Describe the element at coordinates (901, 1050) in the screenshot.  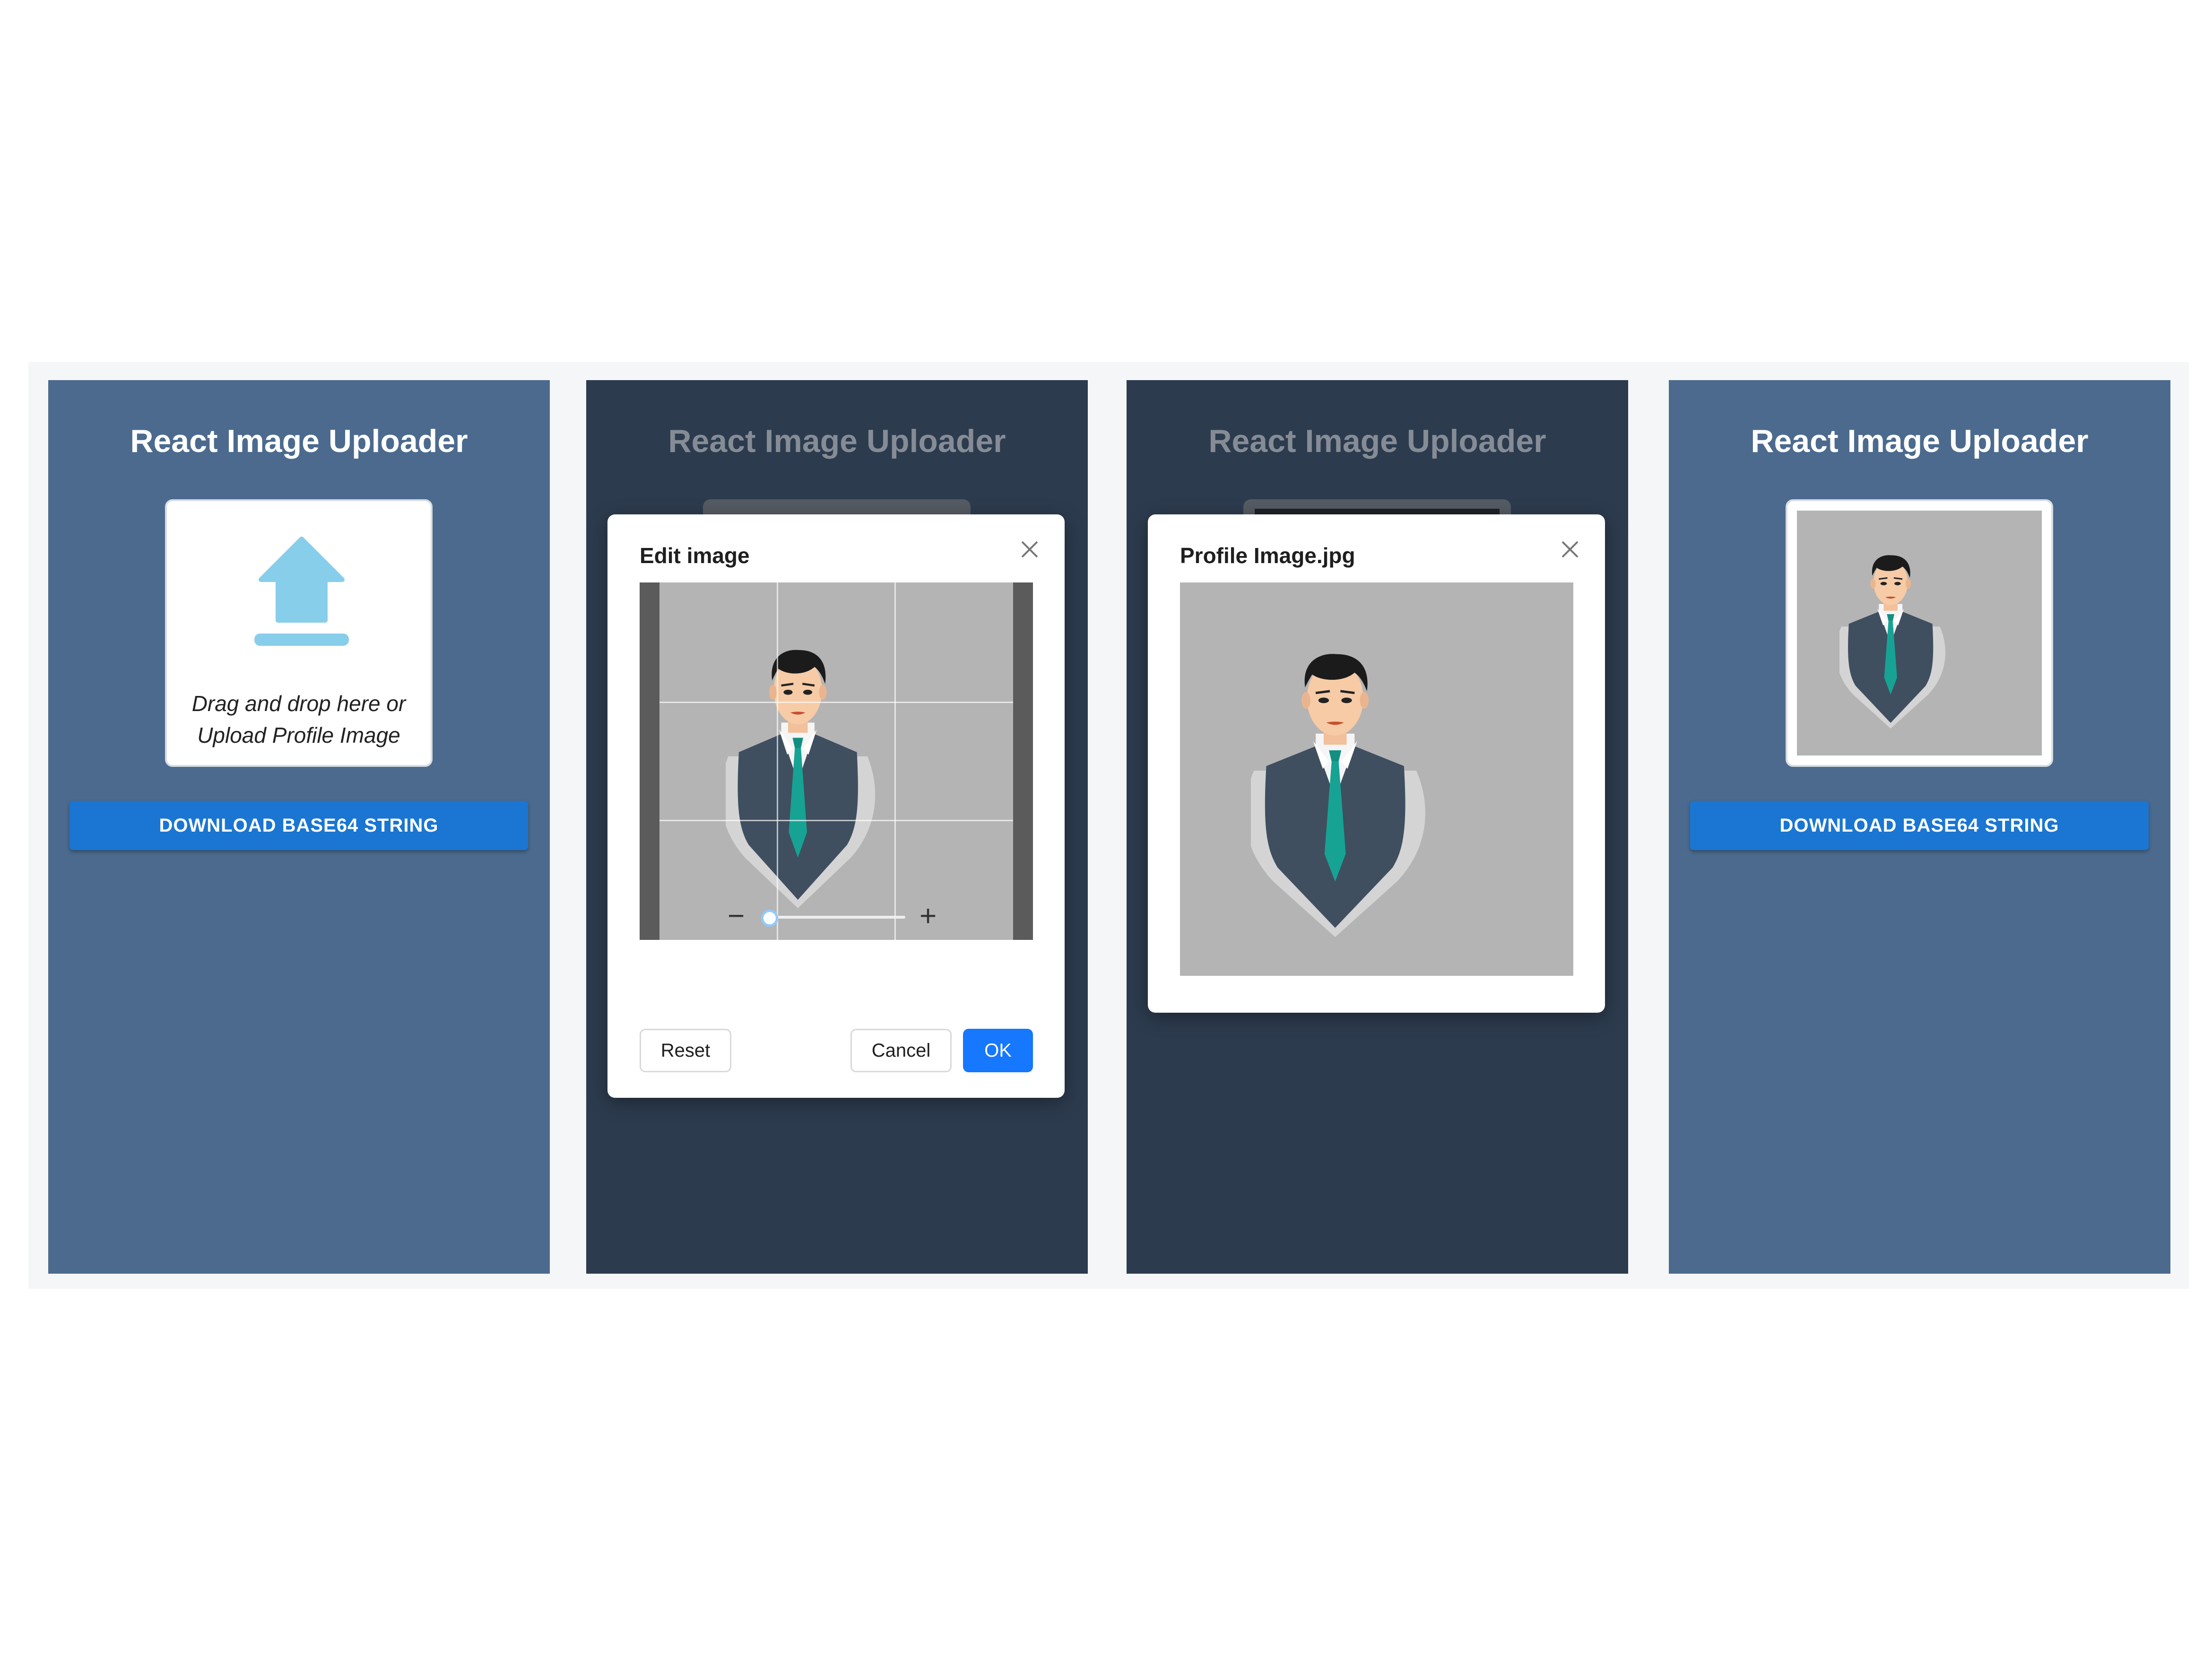
I see `cancel-button: Cancel` at that location.